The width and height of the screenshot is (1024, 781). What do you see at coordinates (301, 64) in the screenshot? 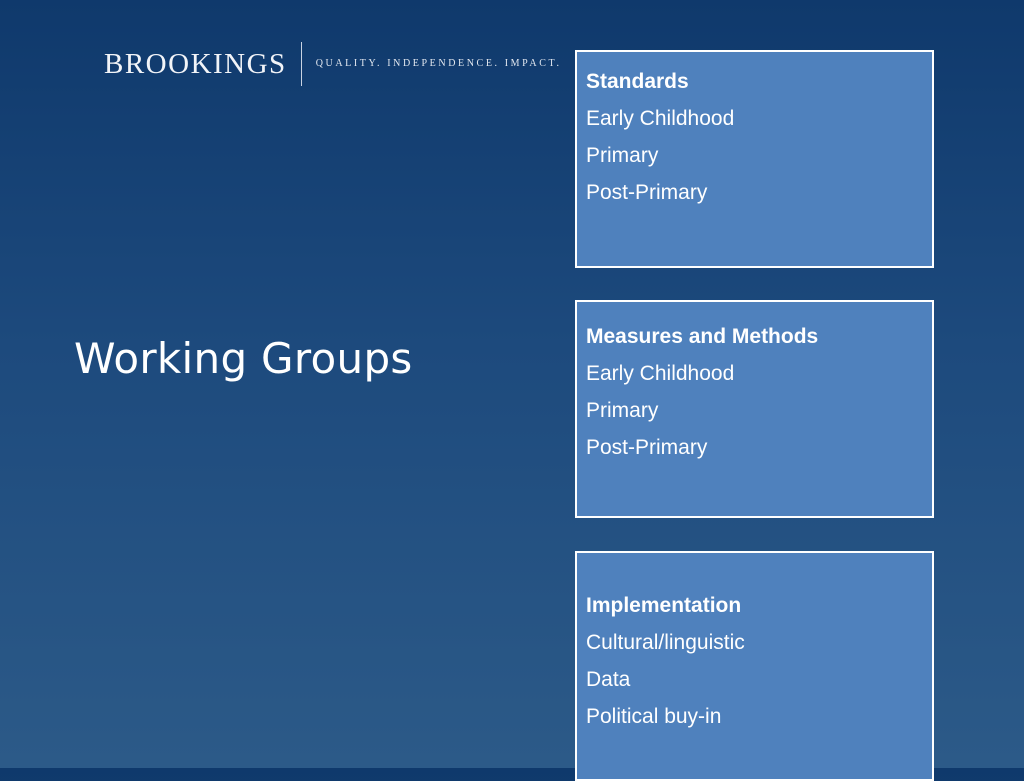
I see `logo-divider` at bounding box center [301, 64].